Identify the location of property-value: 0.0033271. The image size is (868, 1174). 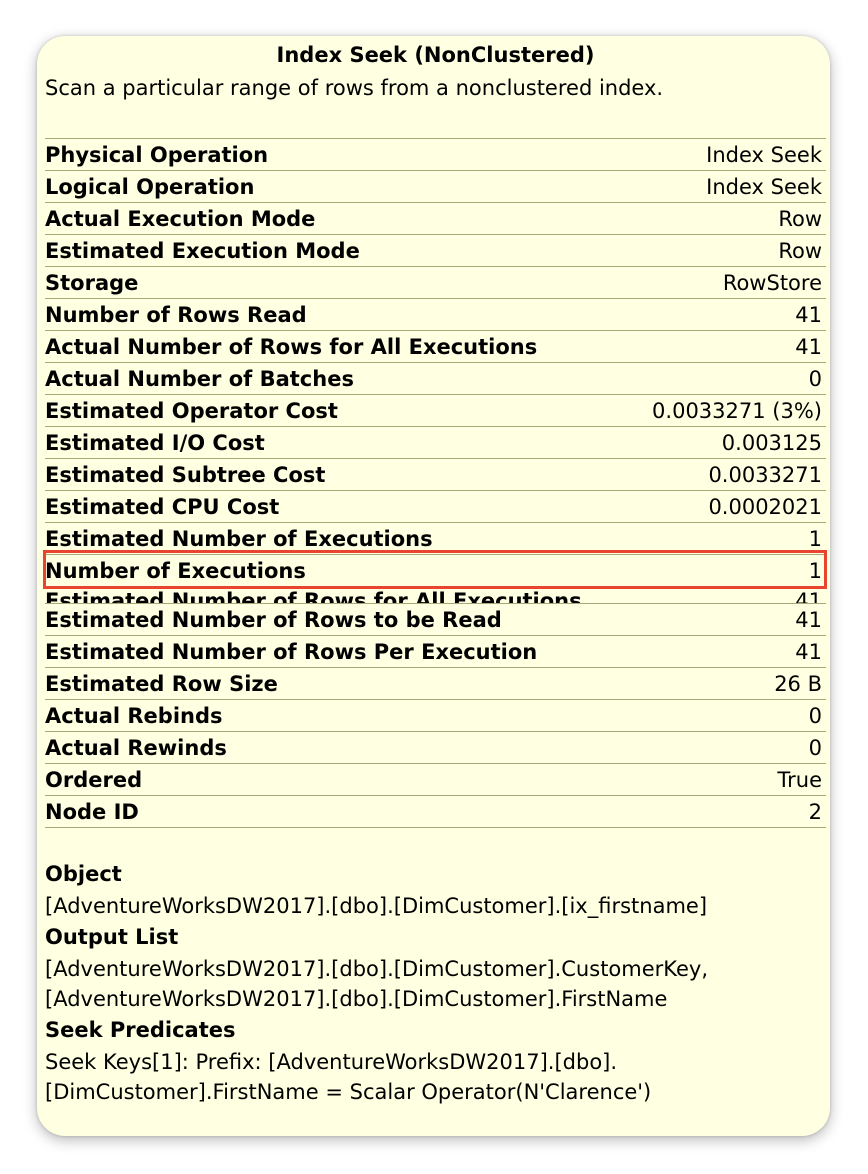
(765, 474).